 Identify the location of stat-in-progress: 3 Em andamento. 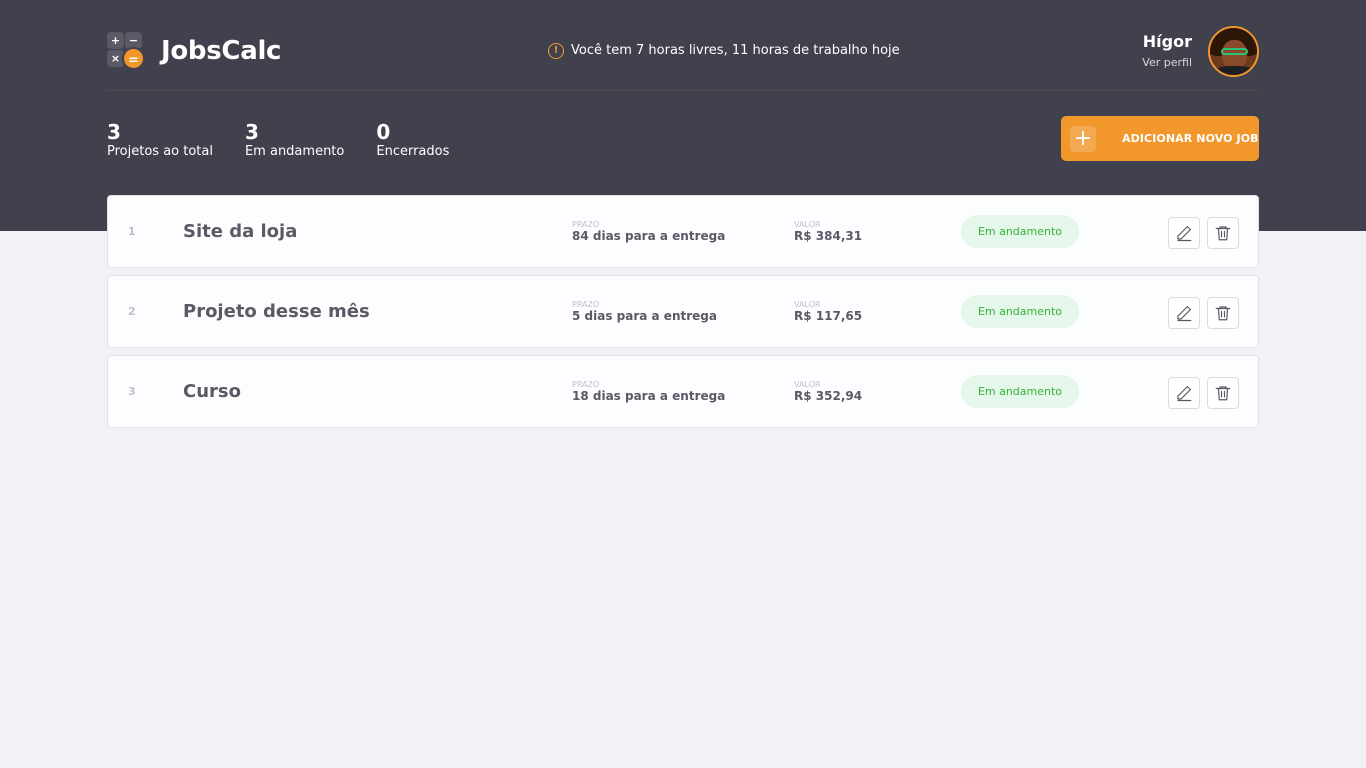
(294, 140).